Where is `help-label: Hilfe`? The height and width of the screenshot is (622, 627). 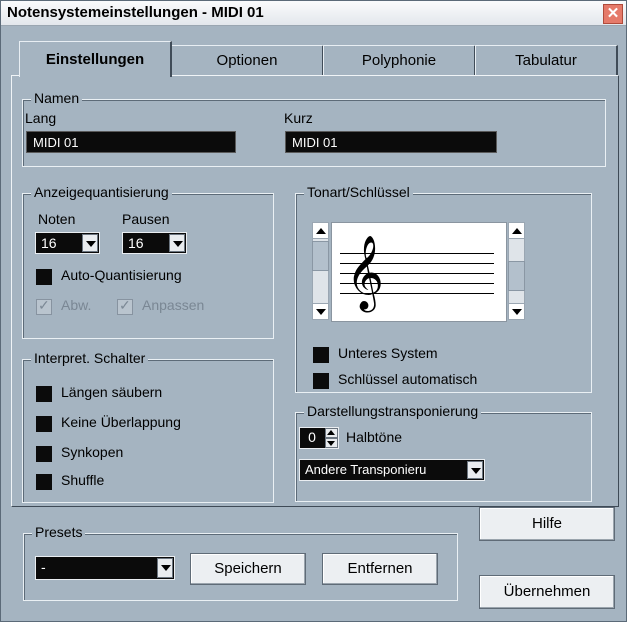 help-label: Hilfe is located at coordinates (546, 523).